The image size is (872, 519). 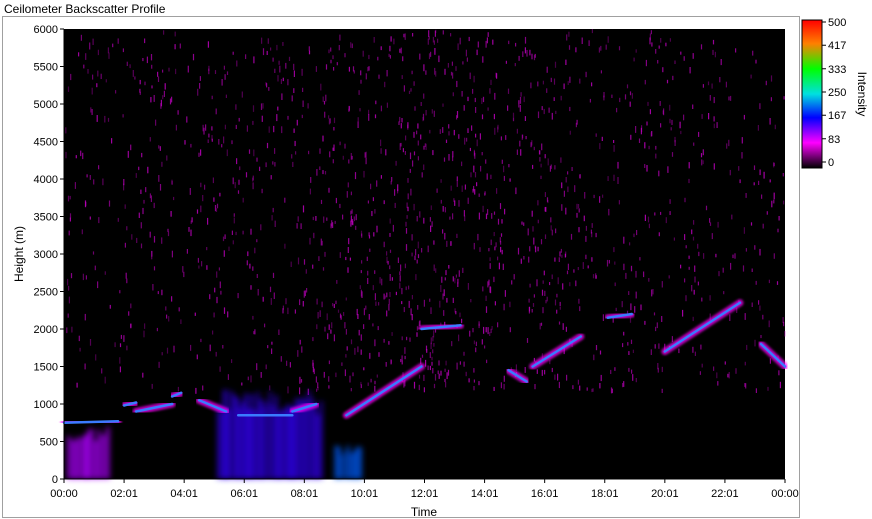 What do you see at coordinates (46, 405) in the screenshot?
I see `y-tick-label: 1000` at bounding box center [46, 405].